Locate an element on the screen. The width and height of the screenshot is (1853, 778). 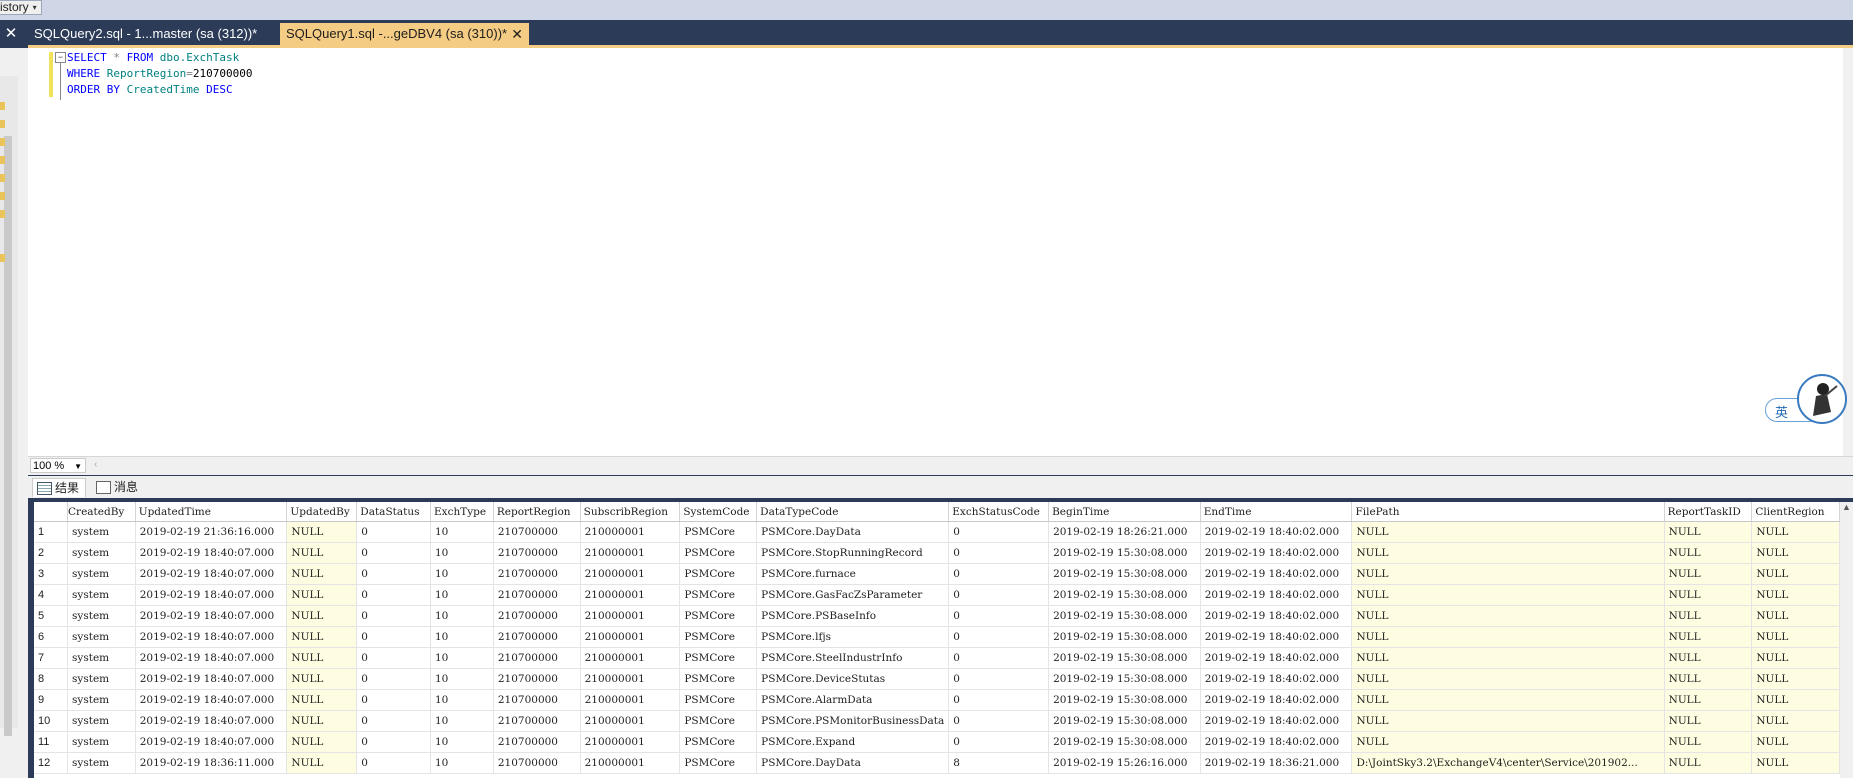
row-number: 2 is located at coordinates (51, 553).